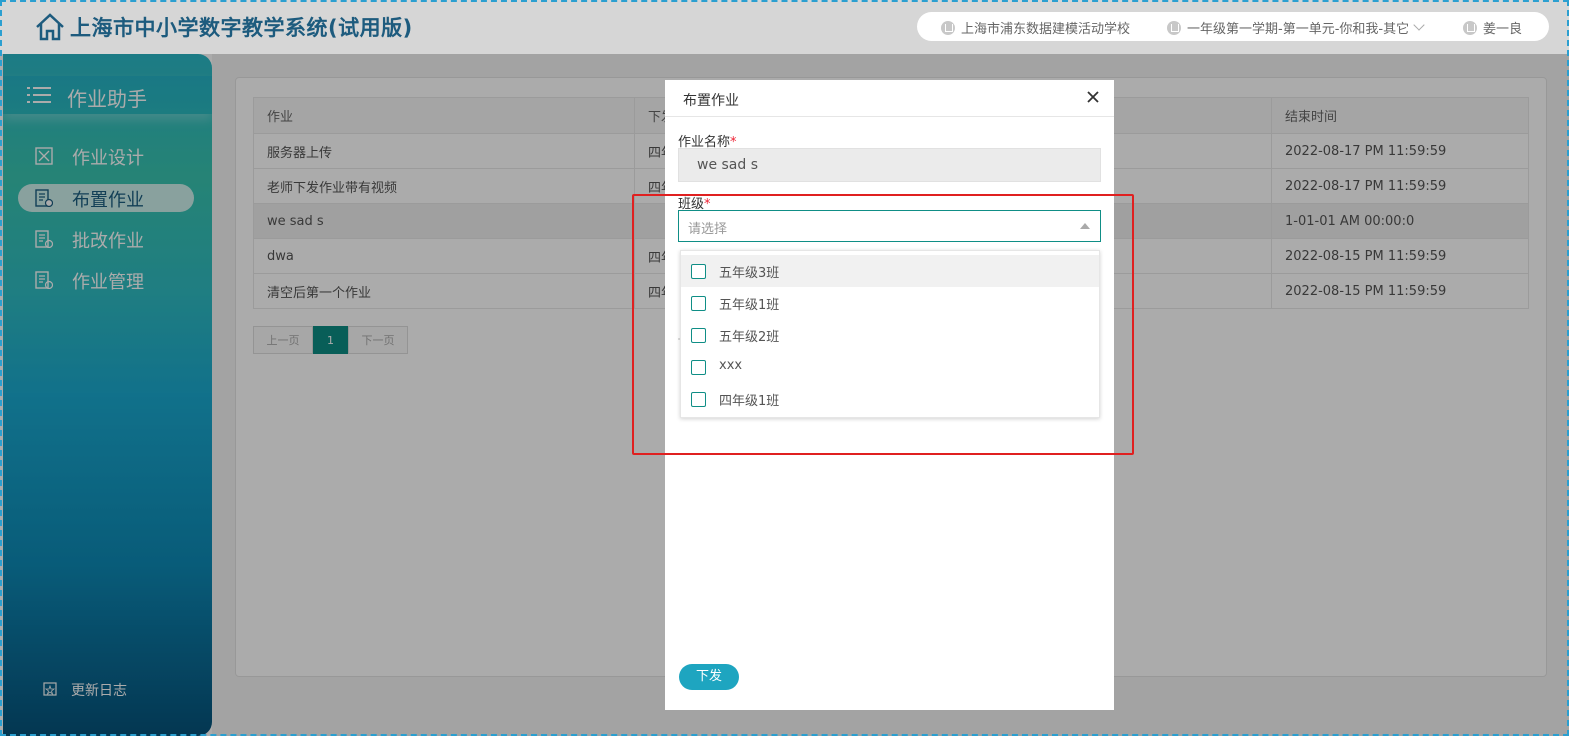 Image resolution: width=1569 pixels, height=736 pixels. I want to click on school-icon, so click(948, 27).